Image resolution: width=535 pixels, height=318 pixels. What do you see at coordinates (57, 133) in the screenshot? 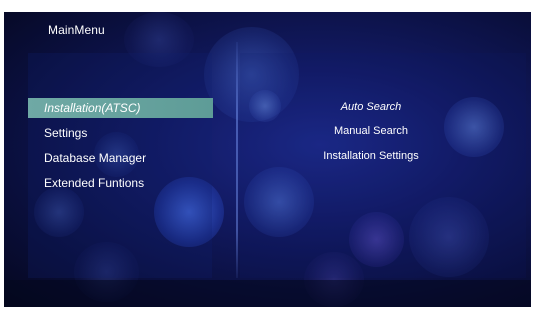
I see `menu-item-settings: Settings` at bounding box center [57, 133].